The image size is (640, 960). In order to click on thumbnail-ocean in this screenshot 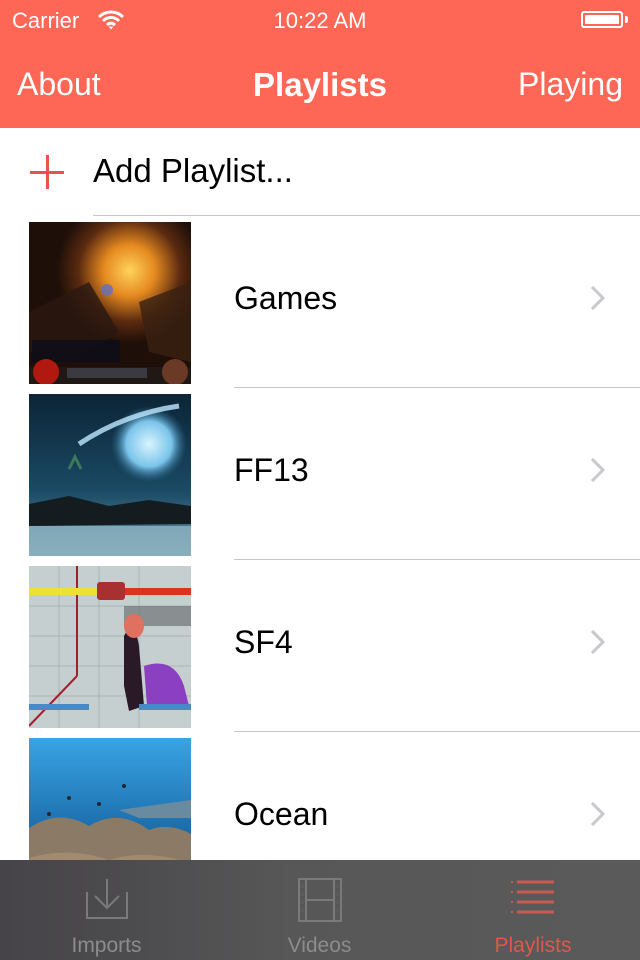, I will do `click(110, 799)`.